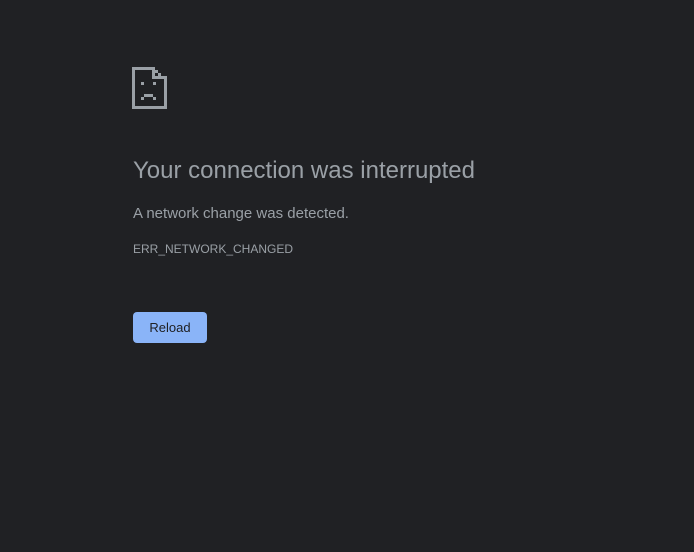  I want to click on error-code: ERR_NETWORK_CHANGED, so click(213, 249).